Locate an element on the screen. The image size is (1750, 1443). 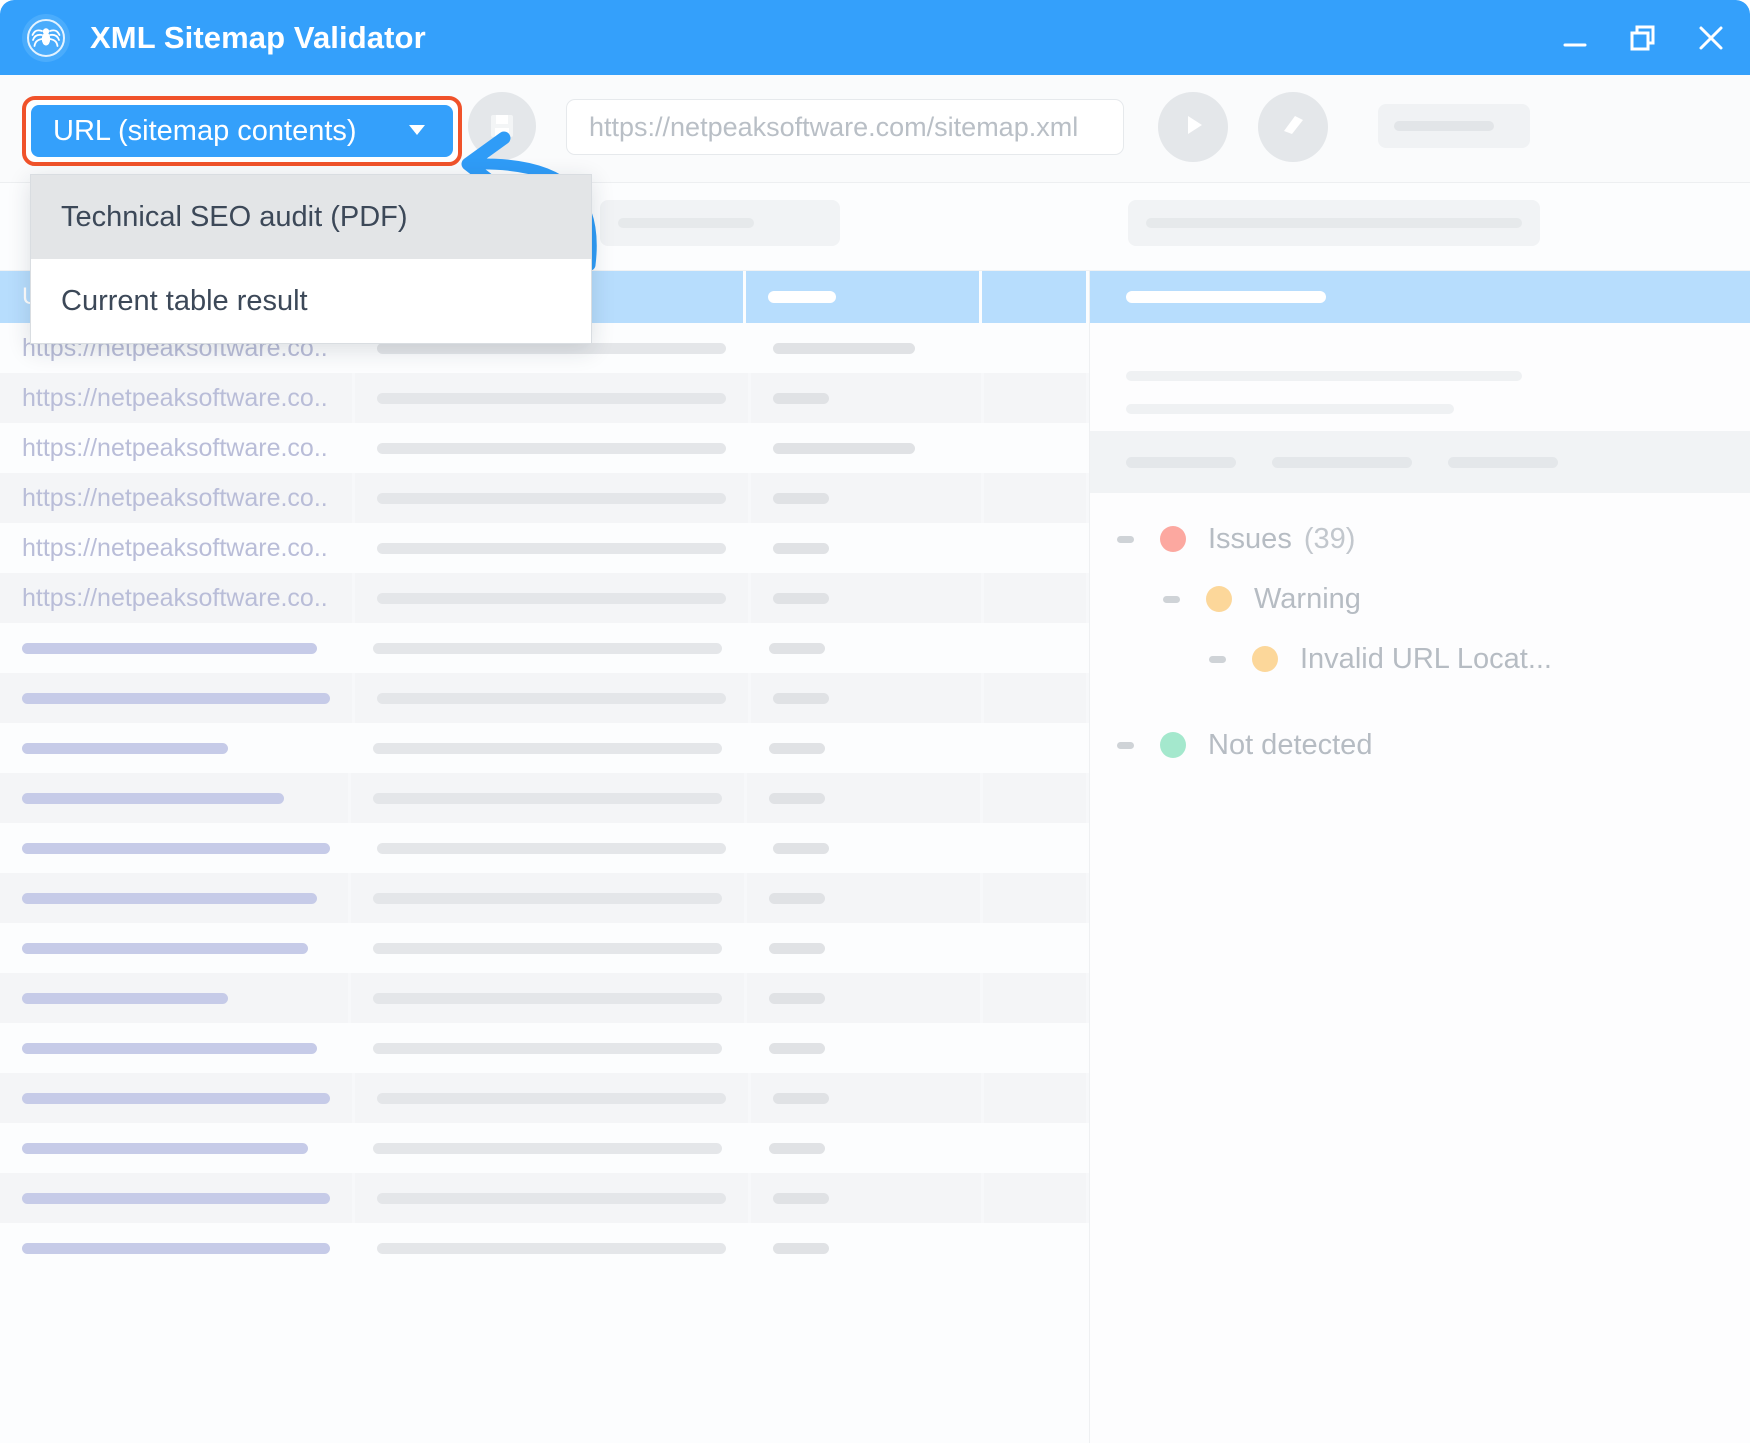
filter-control-left is located at coordinates (720, 223).